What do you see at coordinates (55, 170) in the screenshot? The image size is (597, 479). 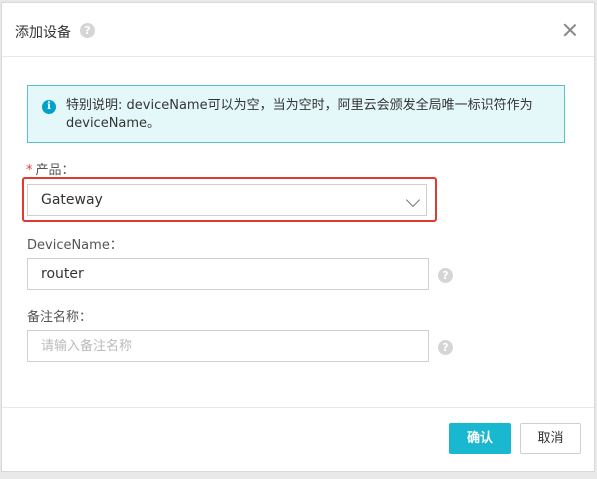 I see `product-label-text: 产品：` at bounding box center [55, 170].